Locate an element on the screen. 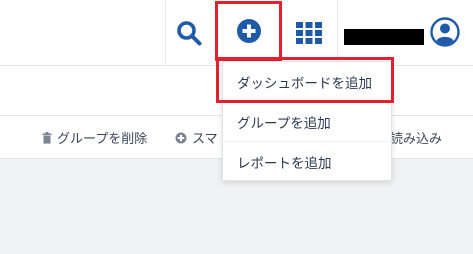 This screenshot has width=473, height=254. user-circle-icon is located at coordinates (445, 32).